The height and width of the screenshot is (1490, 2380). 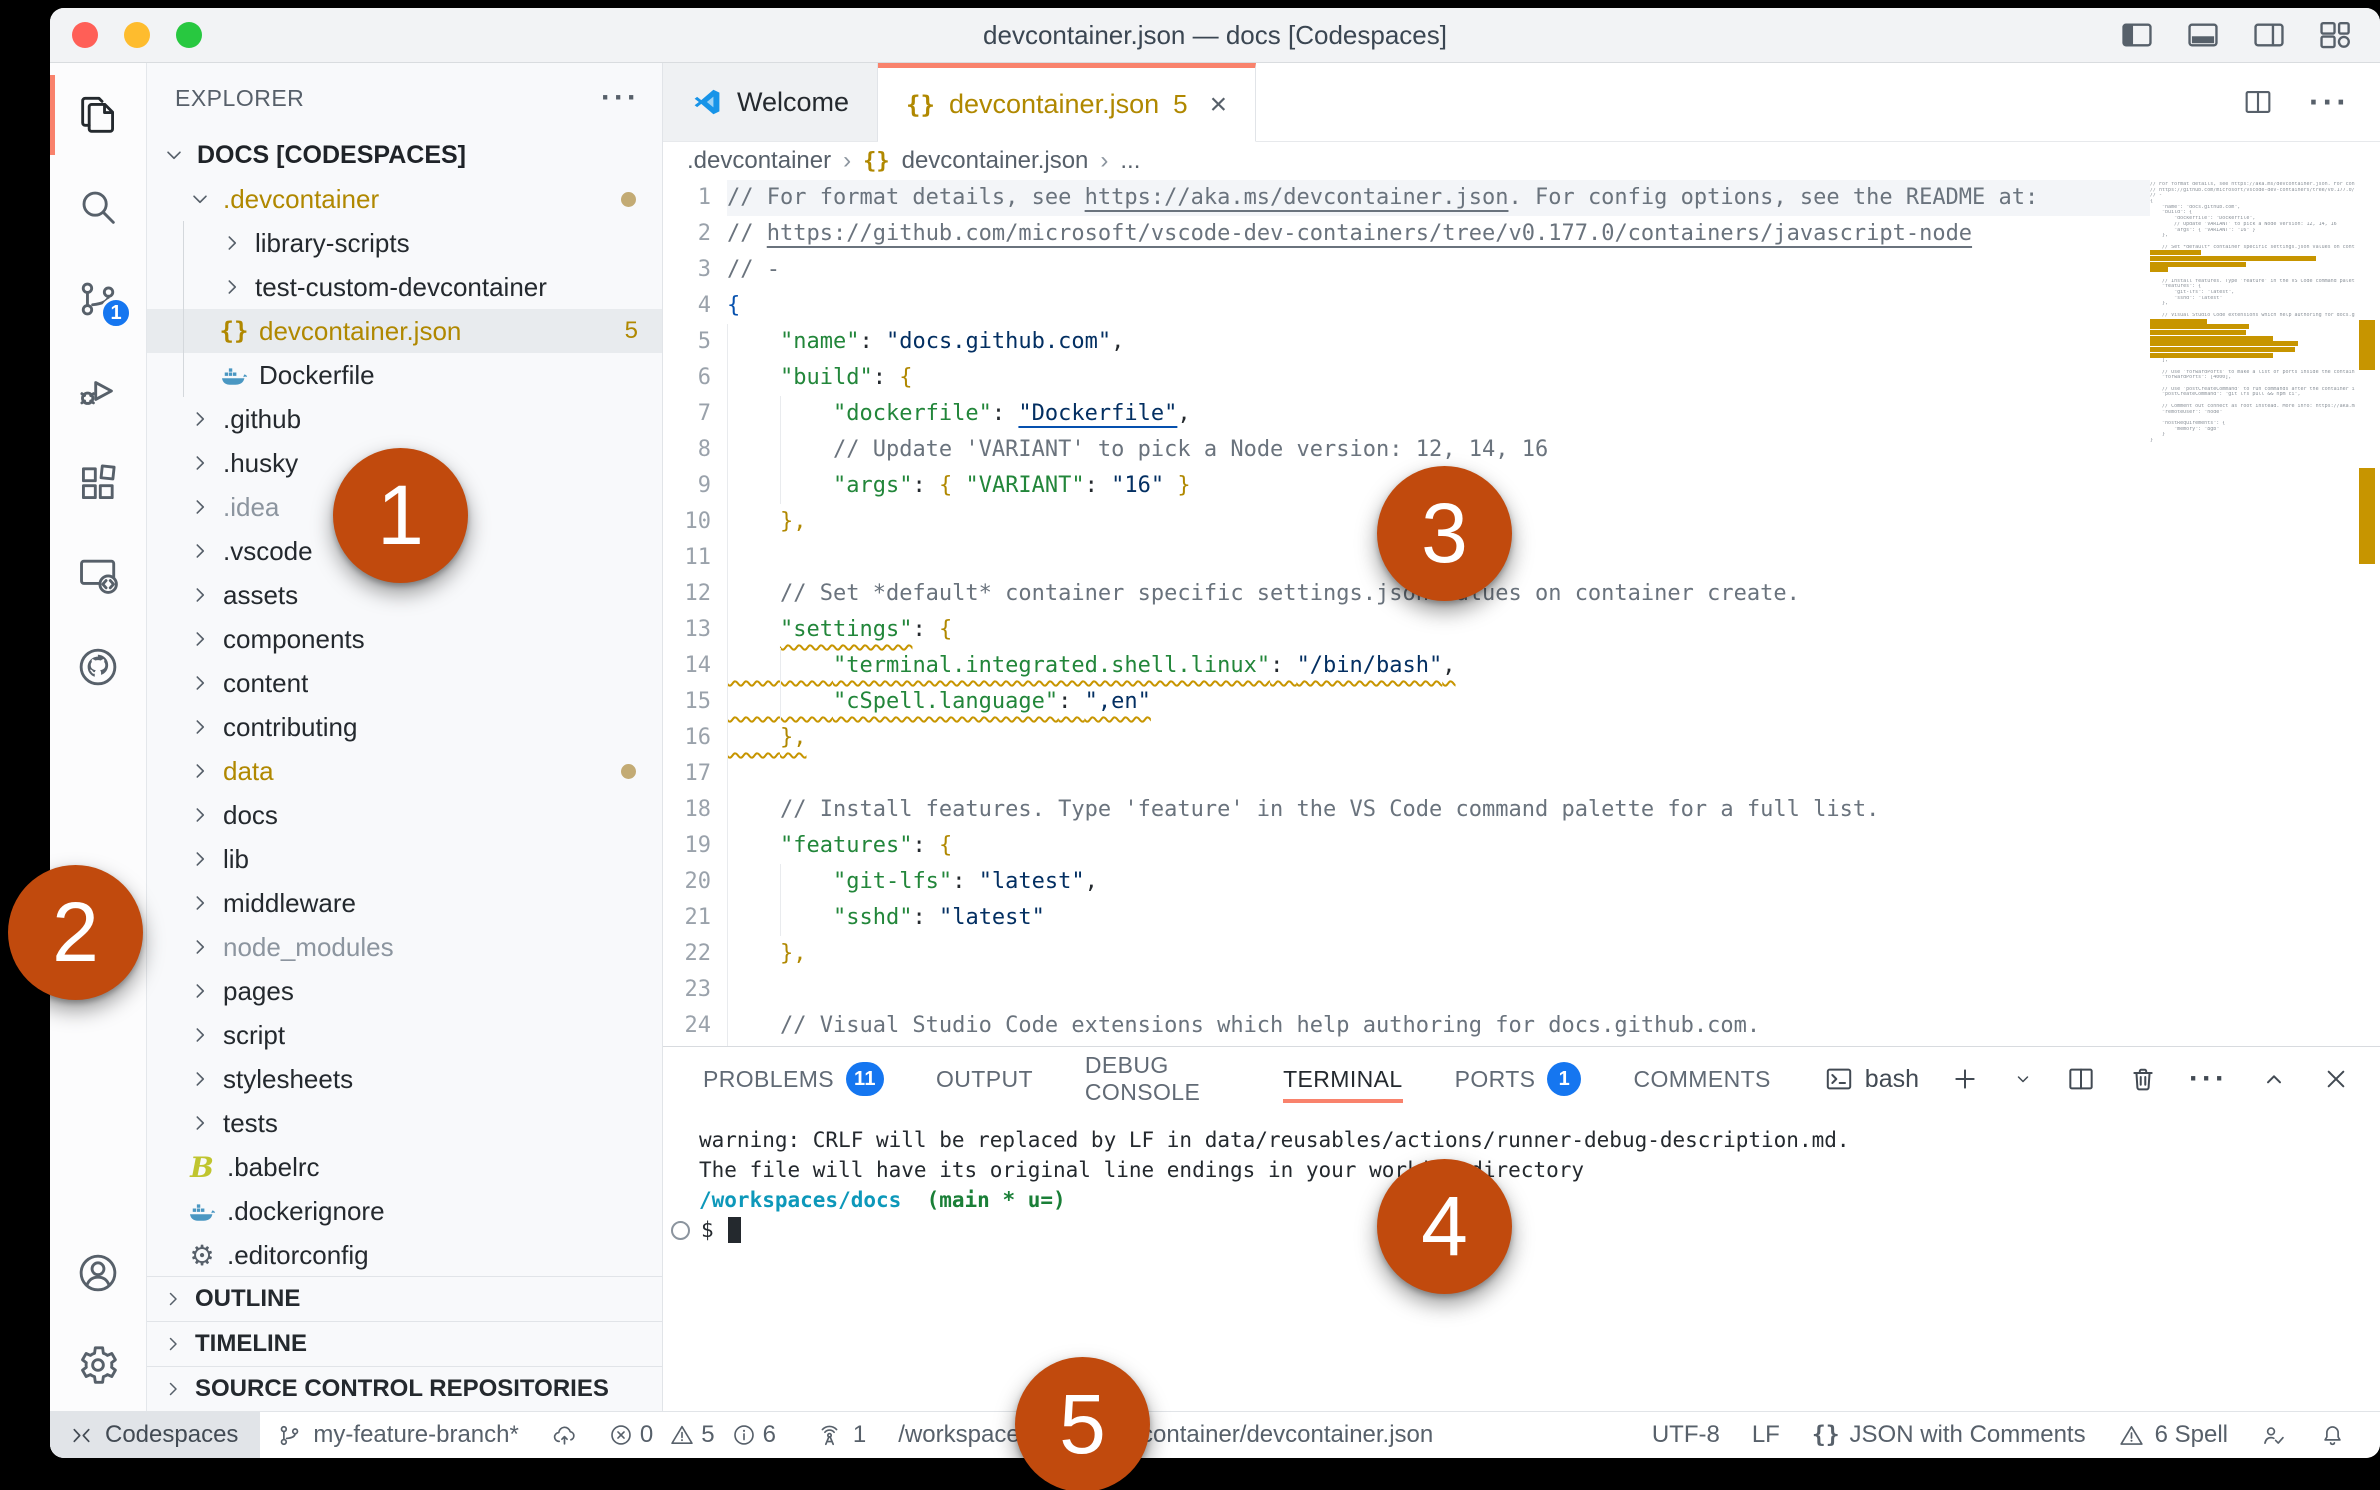 I want to click on tab-close-icon: ×, so click(x=1219, y=105).